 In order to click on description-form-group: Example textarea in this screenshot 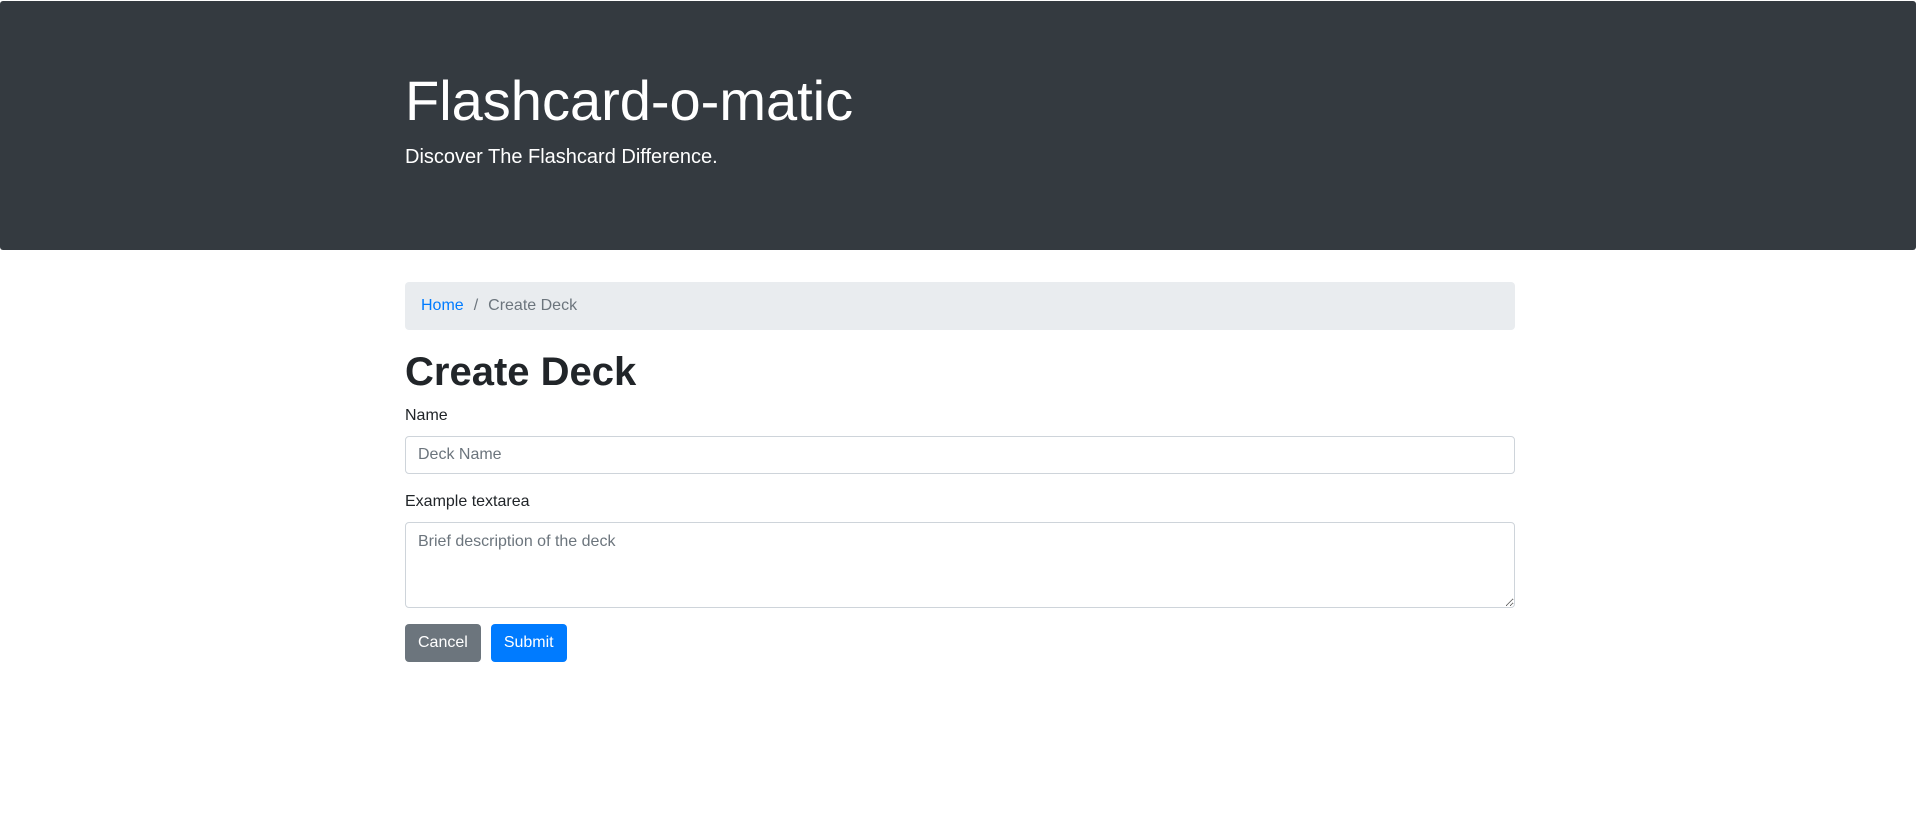, I will do `click(960, 550)`.